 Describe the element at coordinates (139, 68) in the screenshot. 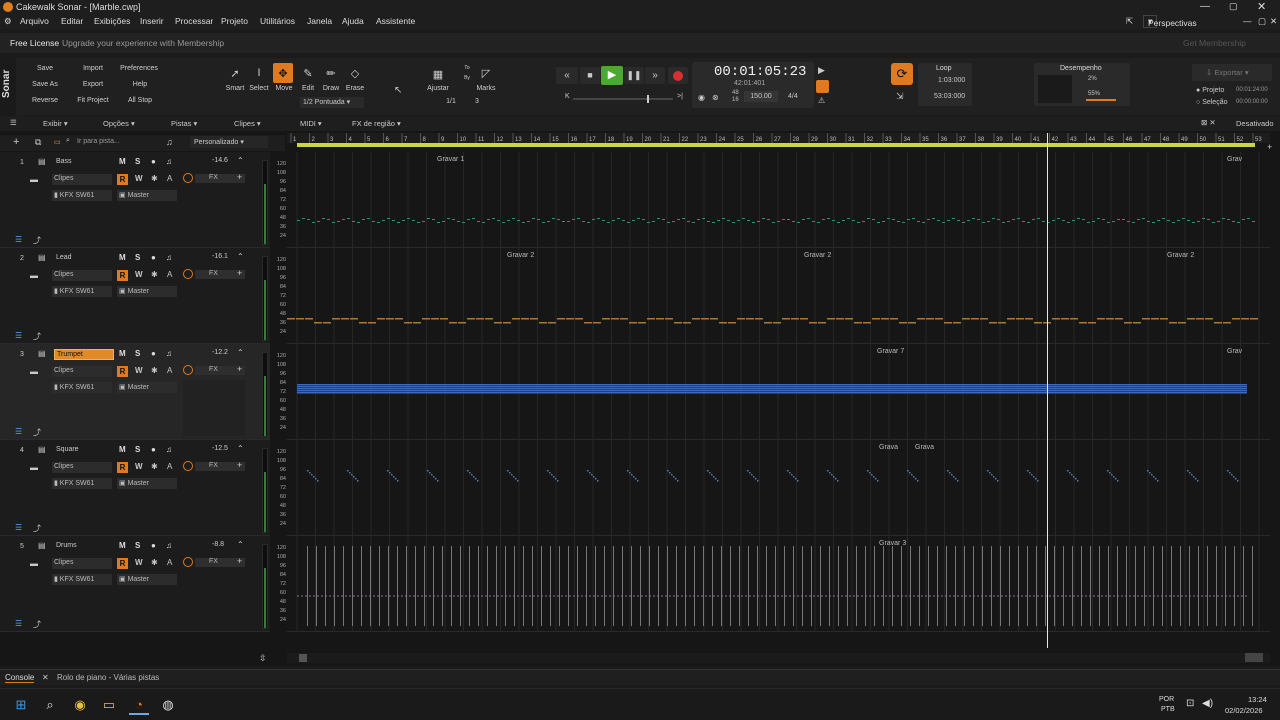

I see `preferences-button: Preferences` at that location.